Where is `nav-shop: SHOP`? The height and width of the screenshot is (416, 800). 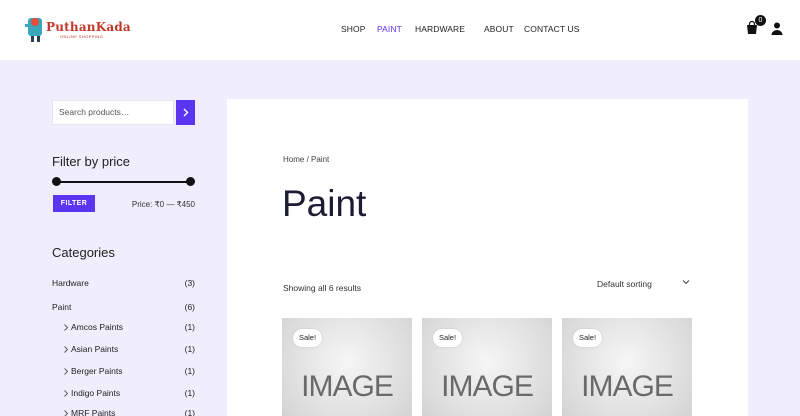 nav-shop: SHOP is located at coordinates (353, 29).